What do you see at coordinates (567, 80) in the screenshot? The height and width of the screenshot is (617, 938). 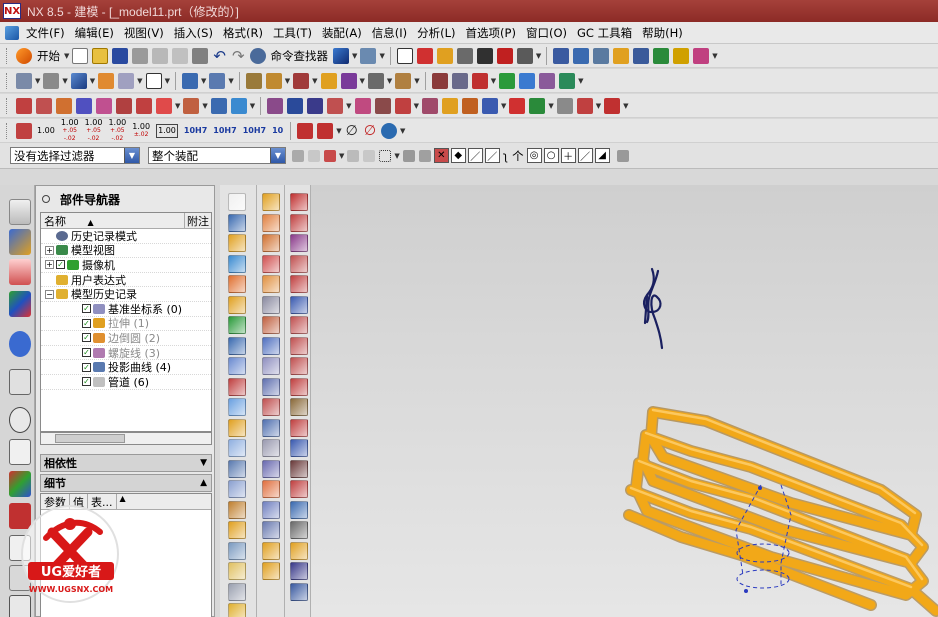 I see `graph-icon` at bounding box center [567, 80].